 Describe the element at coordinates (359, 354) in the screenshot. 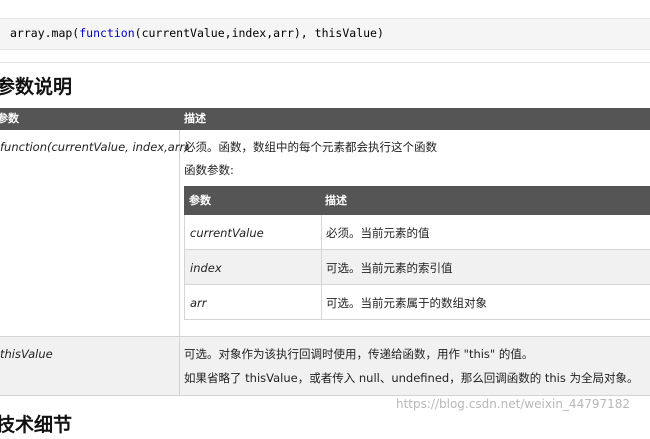

I see `desc-line: 可选。对象作为该执行回调时使用，传递给函数，用作 "this" 的值。` at that location.